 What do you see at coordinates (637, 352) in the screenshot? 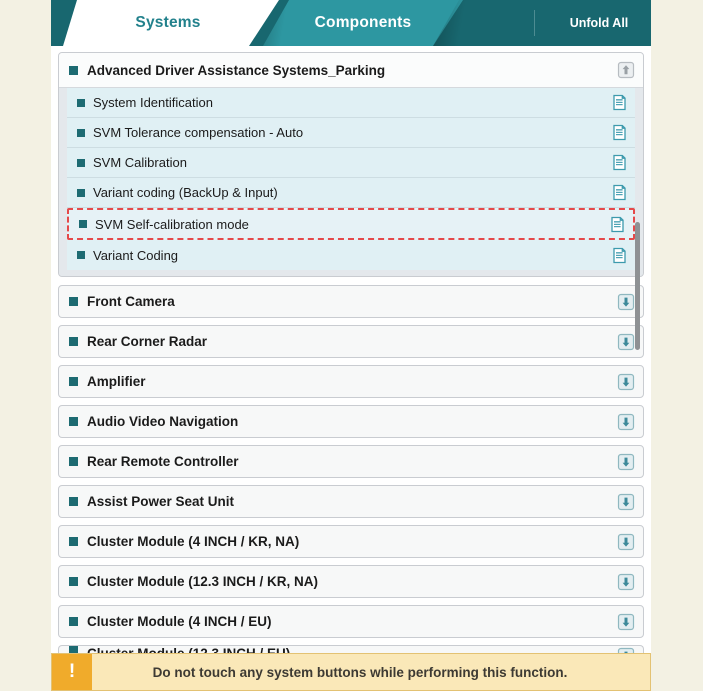
I see `scrollbar-track` at bounding box center [637, 352].